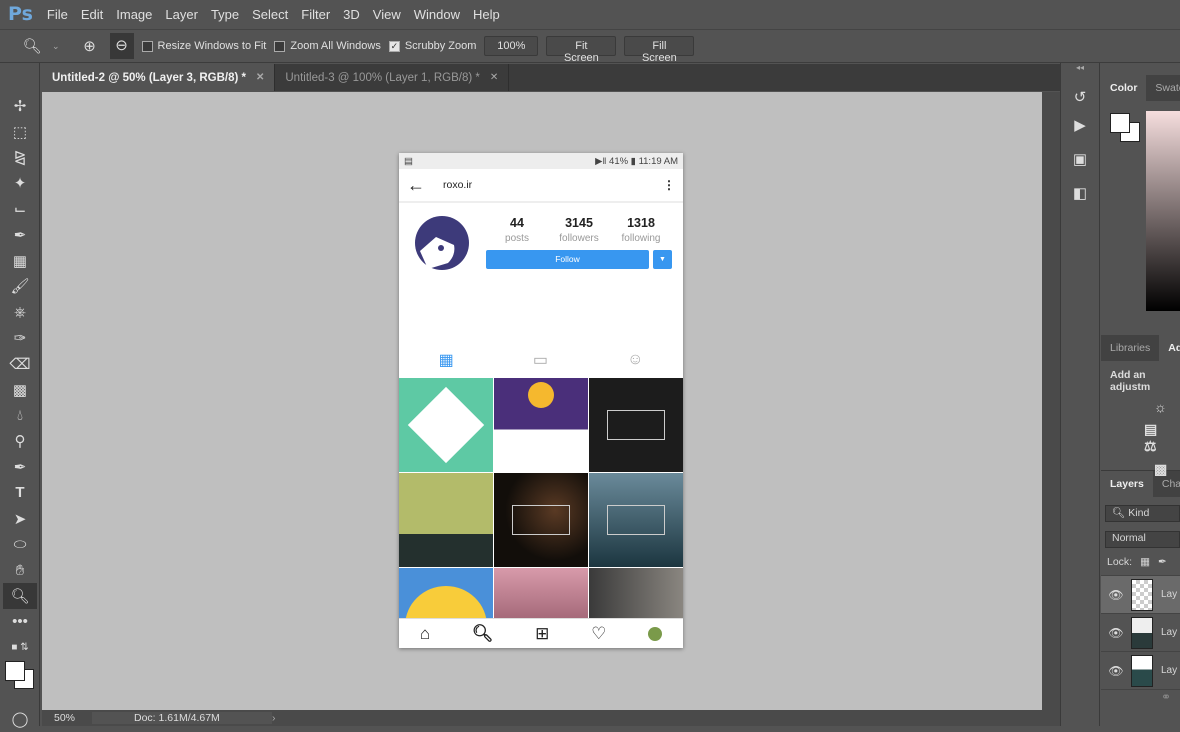 Image resolution: width=1180 pixels, height=732 pixels. What do you see at coordinates (20, 390) in the screenshot?
I see `gradient-tool-icon: ▩` at bounding box center [20, 390].